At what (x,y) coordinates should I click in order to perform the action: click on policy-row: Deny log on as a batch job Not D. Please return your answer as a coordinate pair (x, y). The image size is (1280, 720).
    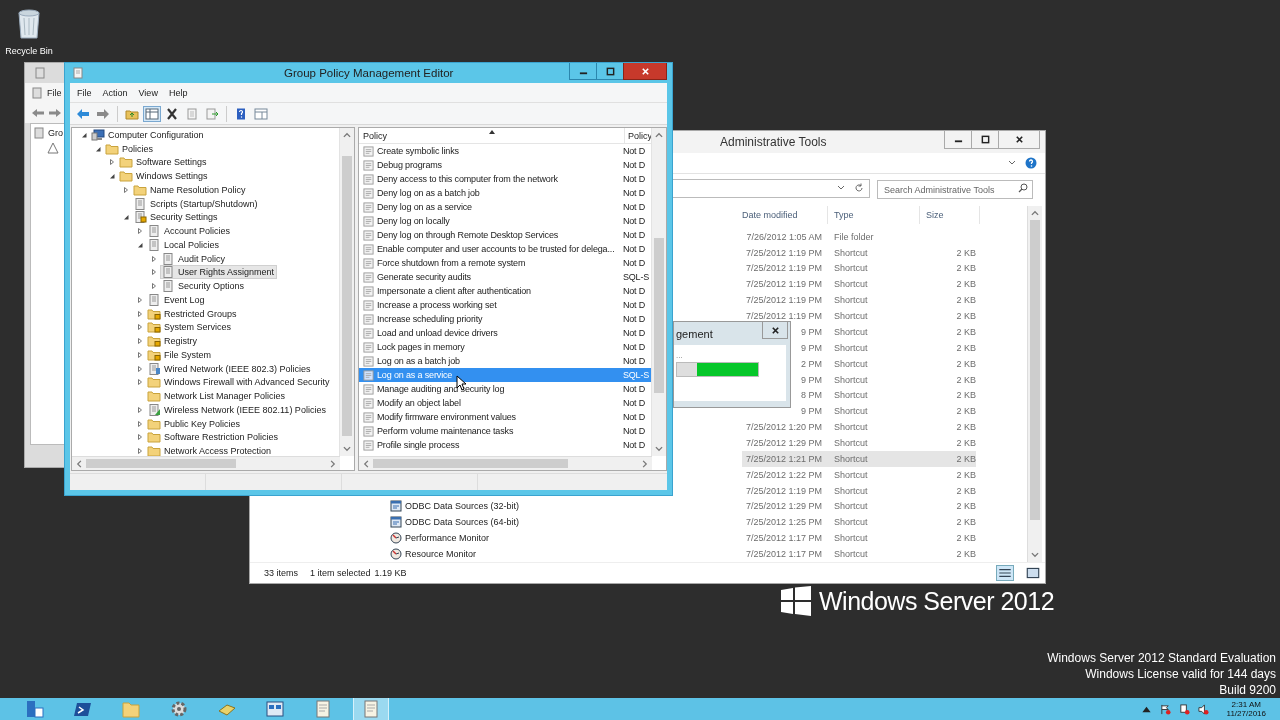
    Looking at the image, I should click on (505, 193).